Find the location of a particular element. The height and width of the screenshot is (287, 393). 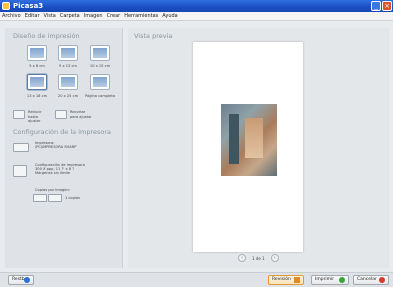

menu-herramientas: Herramientas is located at coordinates (141, 16).